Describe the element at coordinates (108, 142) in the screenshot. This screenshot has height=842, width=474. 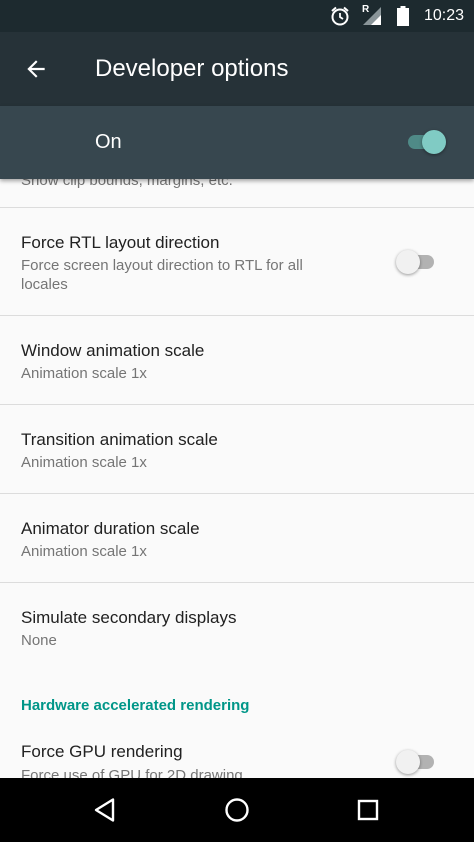
I see `master-switch-label: On` at that location.